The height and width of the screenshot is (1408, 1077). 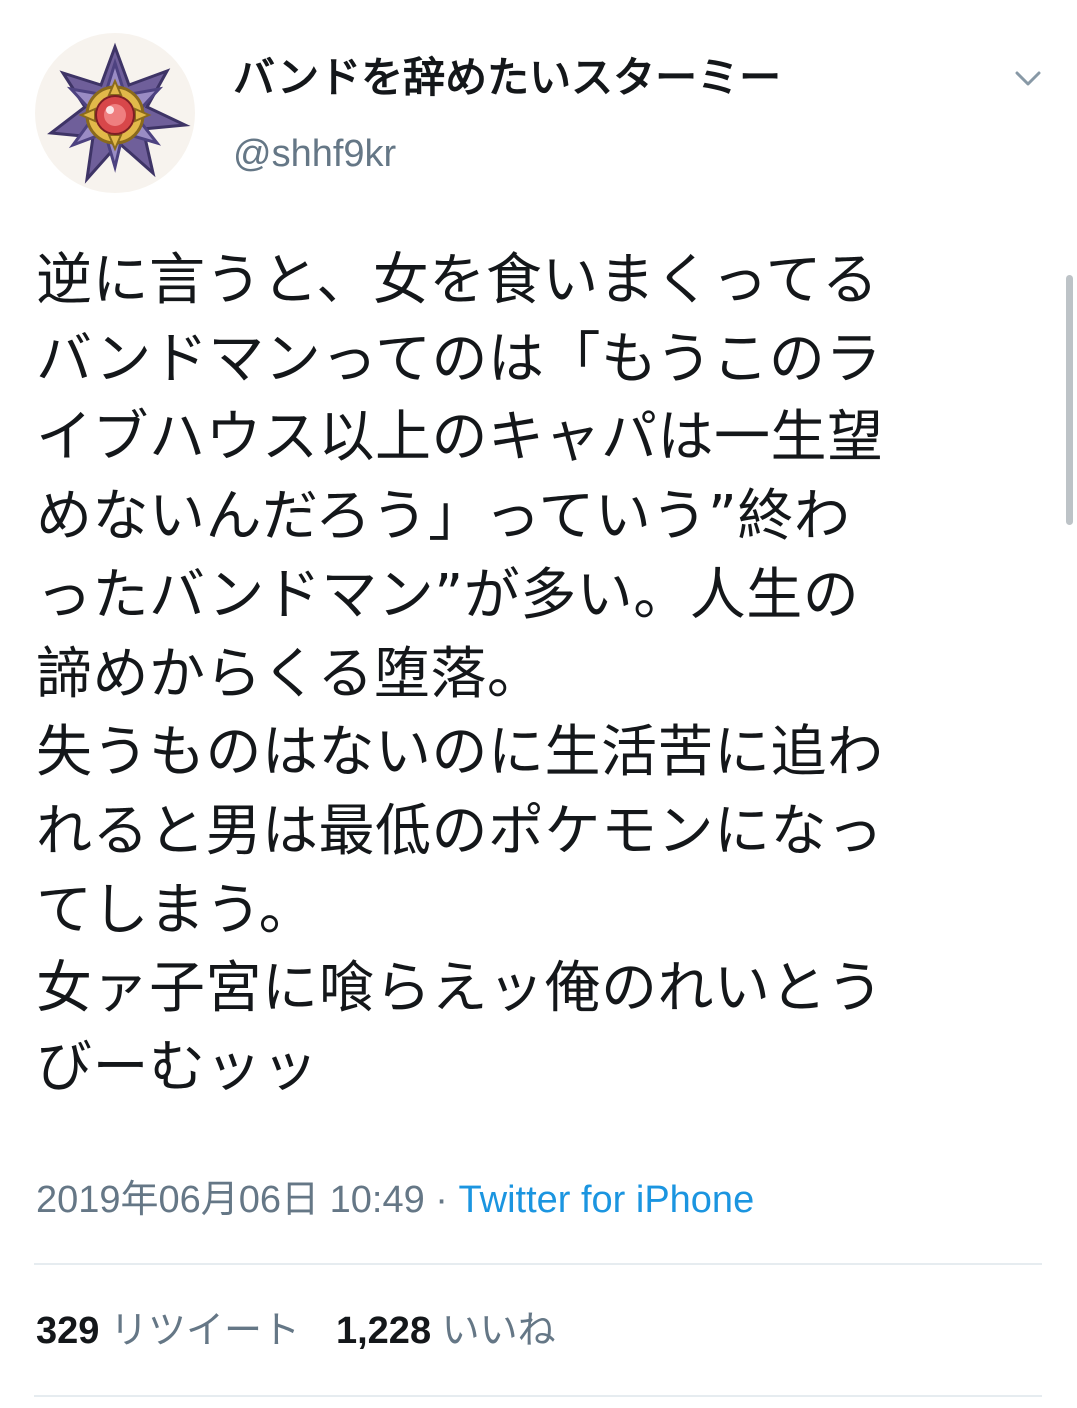 What do you see at coordinates (204, 1331) in the screenshot?
I see `retweet-label: リツイート` at bounding box center [204, 1331].